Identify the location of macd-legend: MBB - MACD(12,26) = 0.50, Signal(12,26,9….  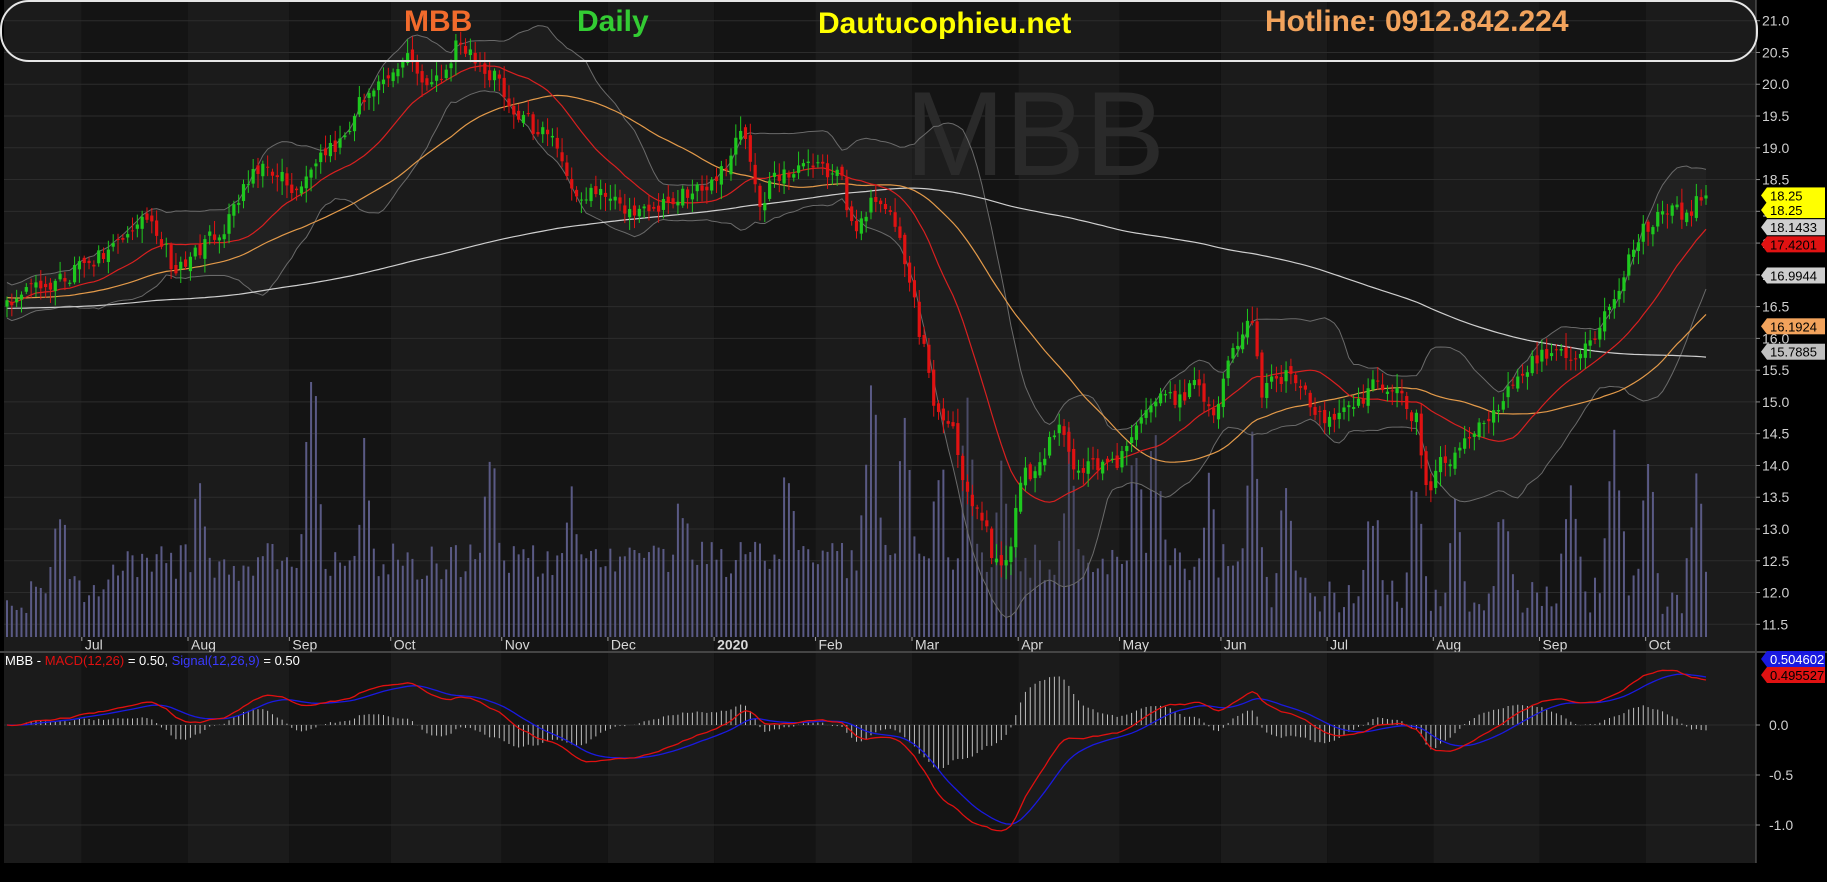
(152, 660).